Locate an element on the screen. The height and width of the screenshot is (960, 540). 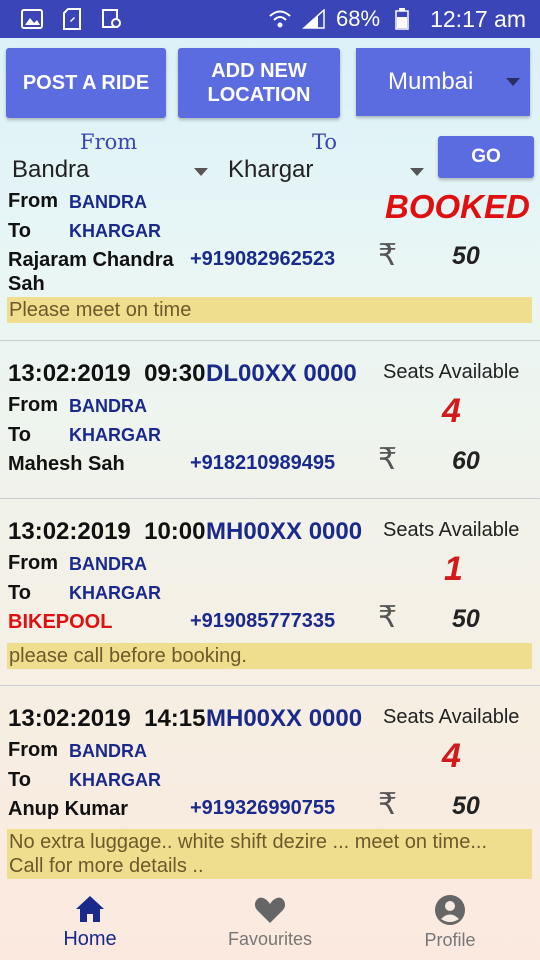
nav-profile: Profile is located at coordinates (450, 922).